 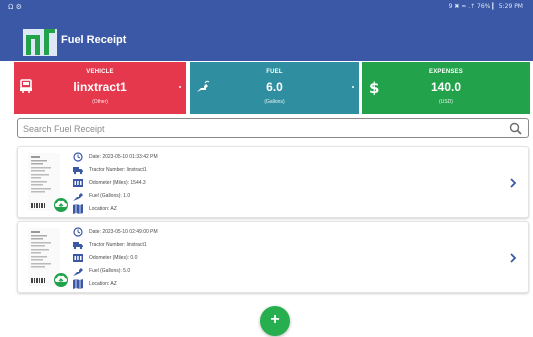 What do you see at coordinates (515, 128) in the screenshot?
I see `search-icon` at bounding box center [515, 128].